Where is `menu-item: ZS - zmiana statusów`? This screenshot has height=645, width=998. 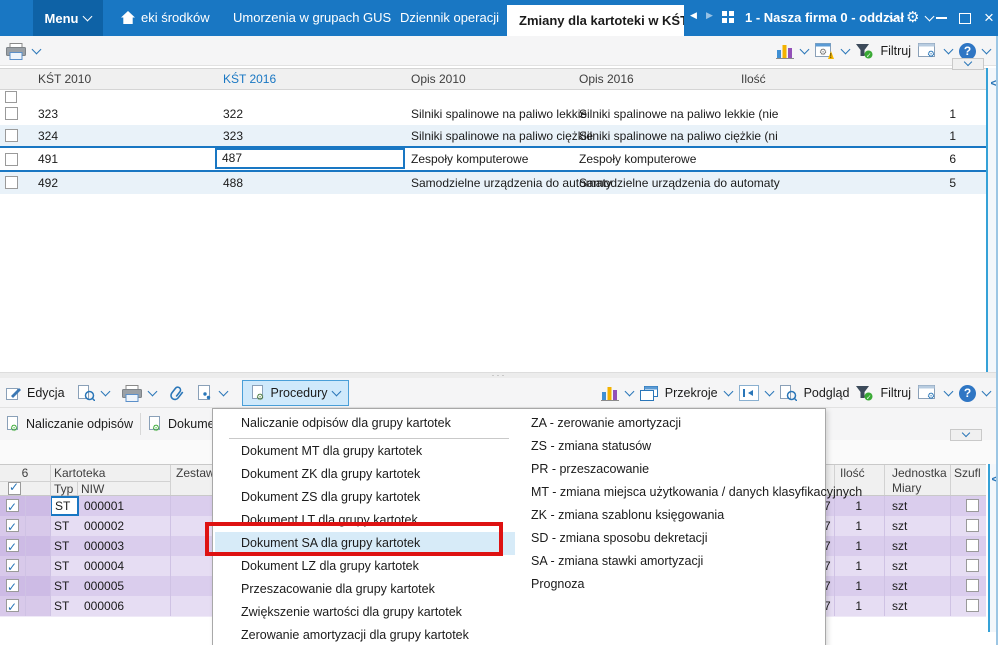
menu-item: ZS - zmiana statusów is located at coordinates (676, 446).